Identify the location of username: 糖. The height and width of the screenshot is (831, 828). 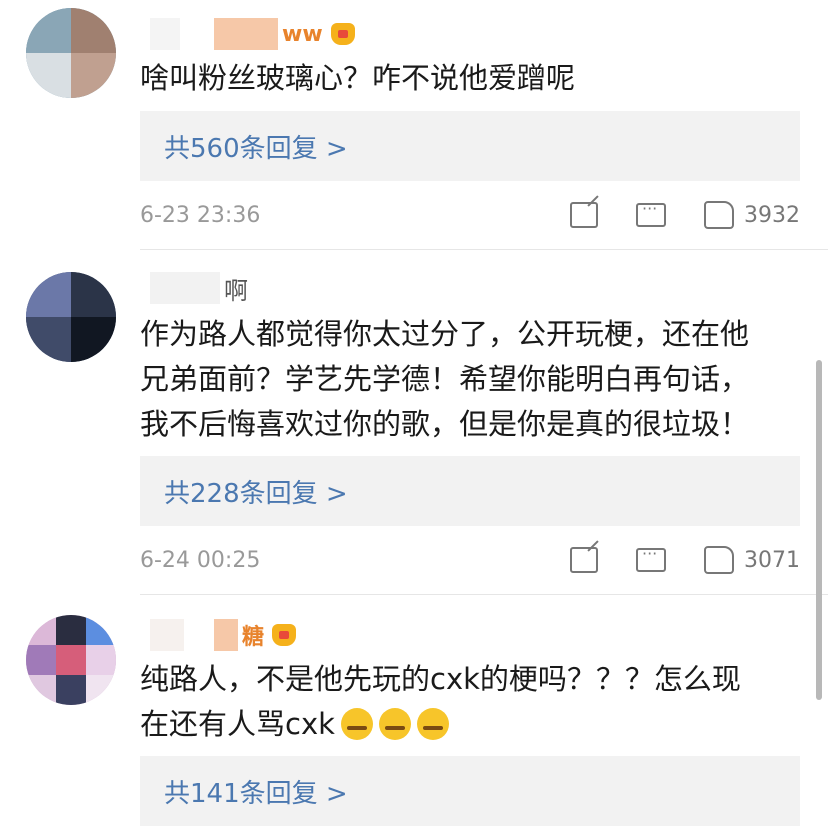
(253, 635).